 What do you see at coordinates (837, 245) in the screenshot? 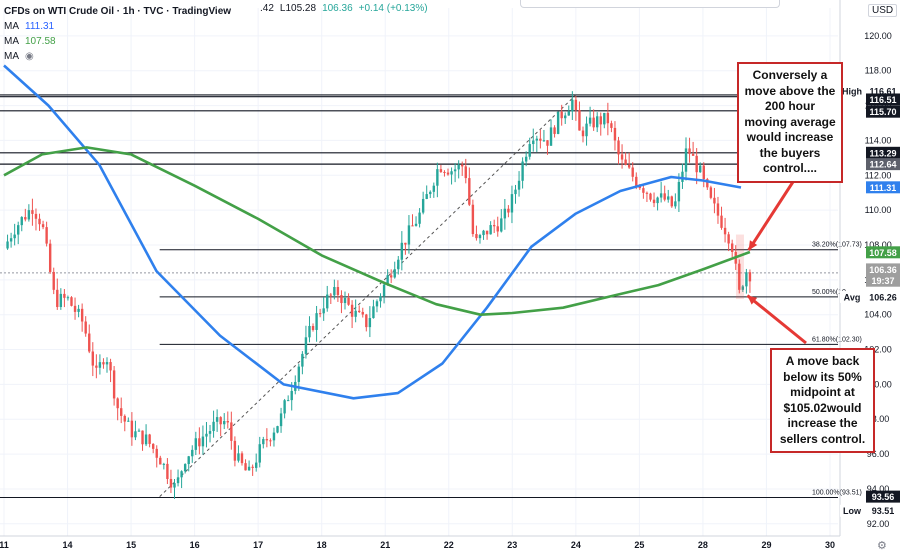
I see `fib-label: 38.20%(107.73)` at bounding box center [837, 245].